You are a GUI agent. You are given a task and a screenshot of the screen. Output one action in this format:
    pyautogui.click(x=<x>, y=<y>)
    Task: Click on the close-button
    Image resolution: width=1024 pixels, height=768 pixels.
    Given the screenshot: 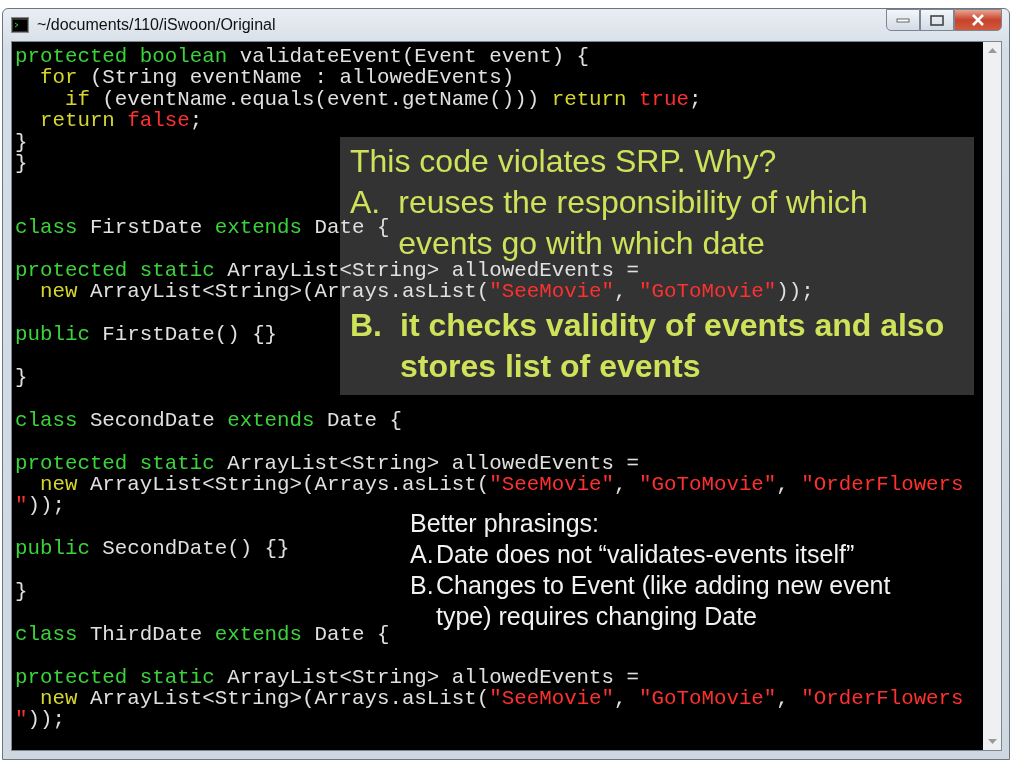 What is the action you would take?
    pyautogui.click(x=978, y=20)
    